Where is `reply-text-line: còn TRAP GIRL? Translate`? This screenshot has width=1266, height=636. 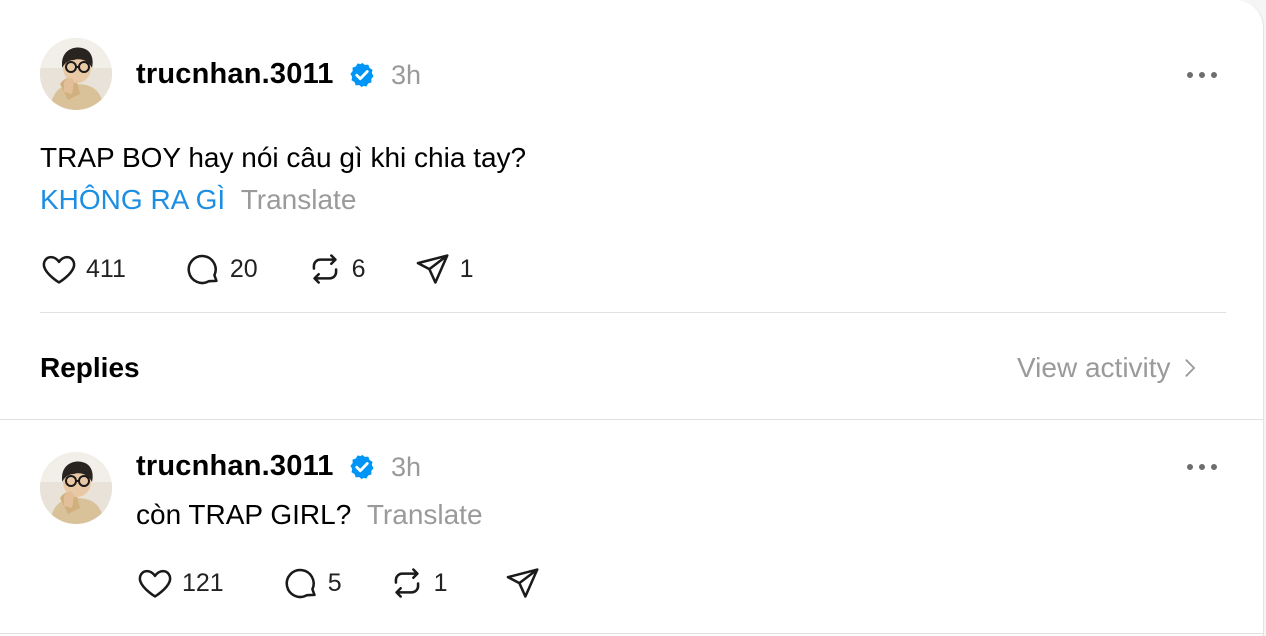
reply-text-line: còn TRAP GIRL? Translate is located at coordinates (309, 515).